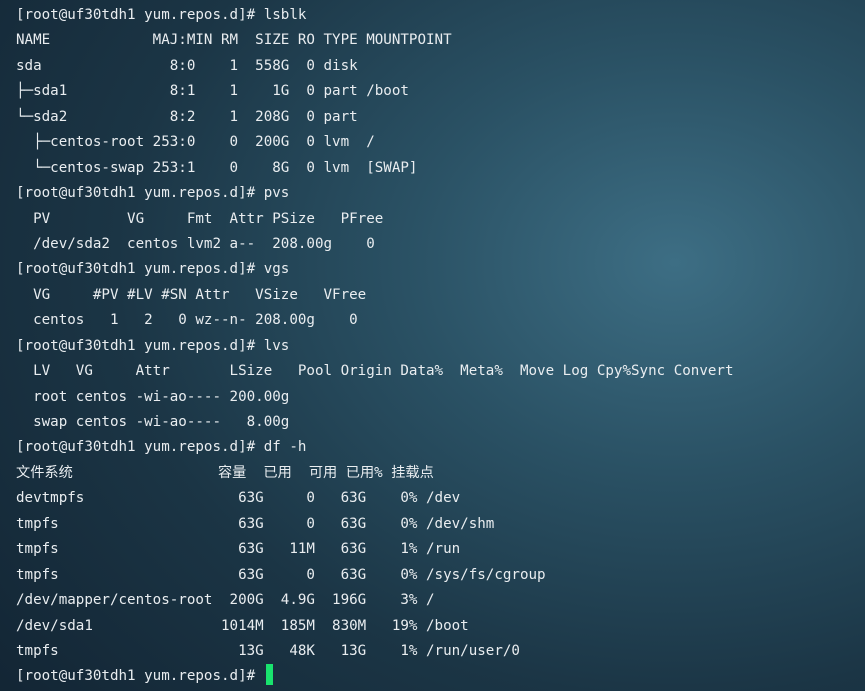 This screenshot has width=865, height=691. What do you see at coordinates (225, 472) in the screenshot?
I see `terminal-line: 文件系统 容量 已用 可用 已用% 挂载点` at bounding box center [225, 472].